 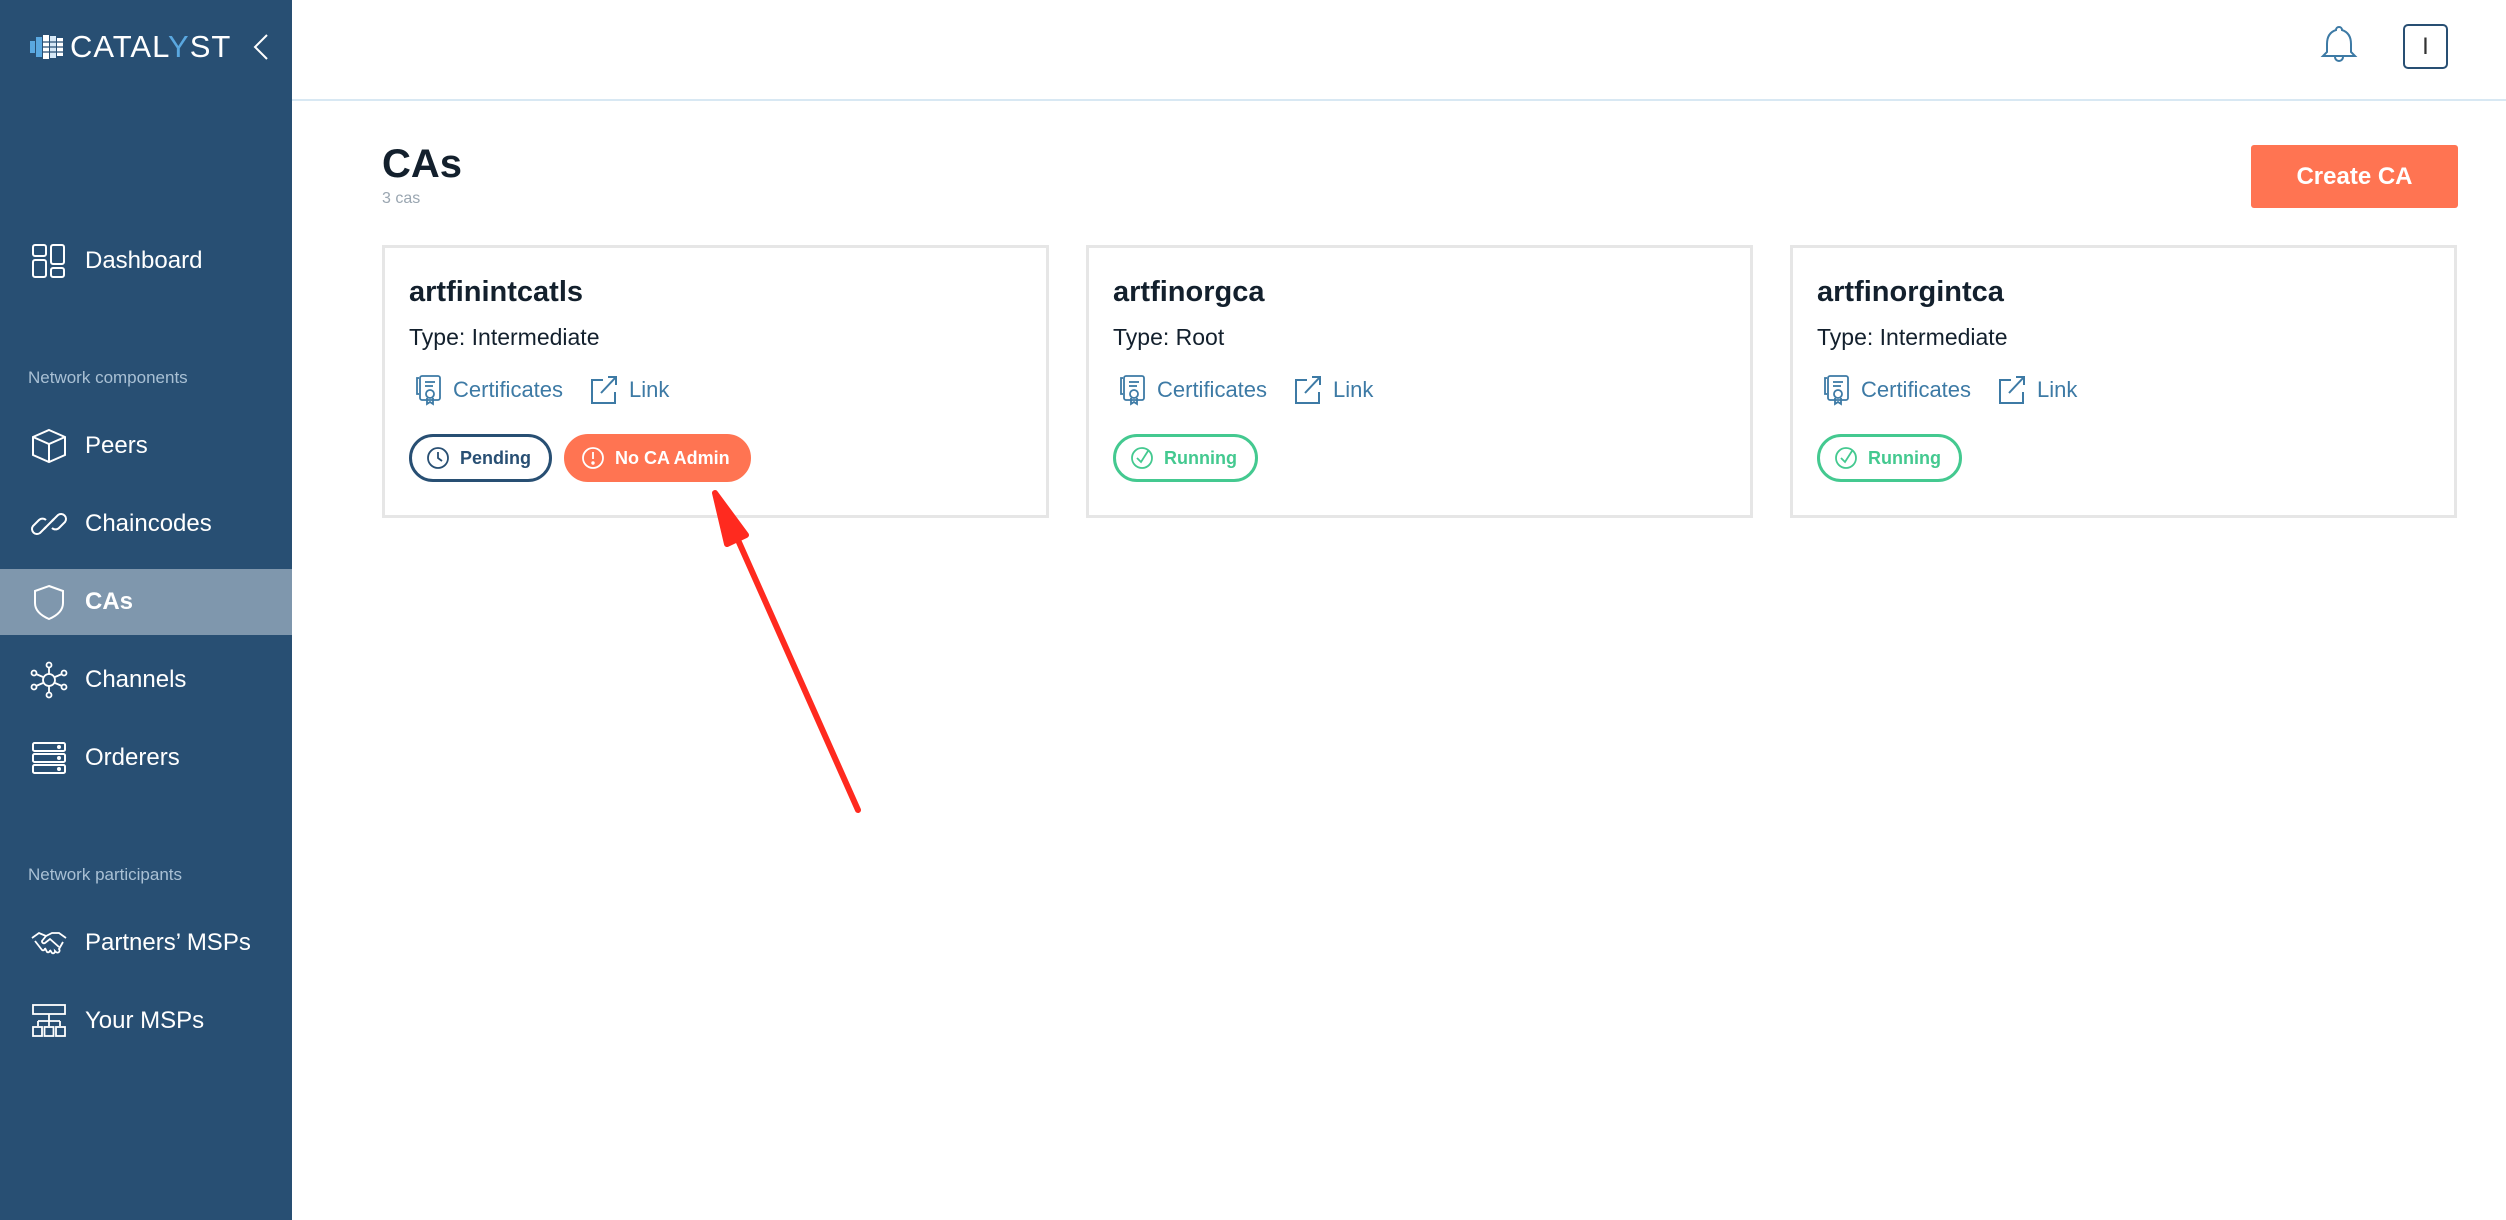 What do you see at coordinates (438, 458) in the screenshot?
I see `clock-icon` at bounding box center [438, 458].